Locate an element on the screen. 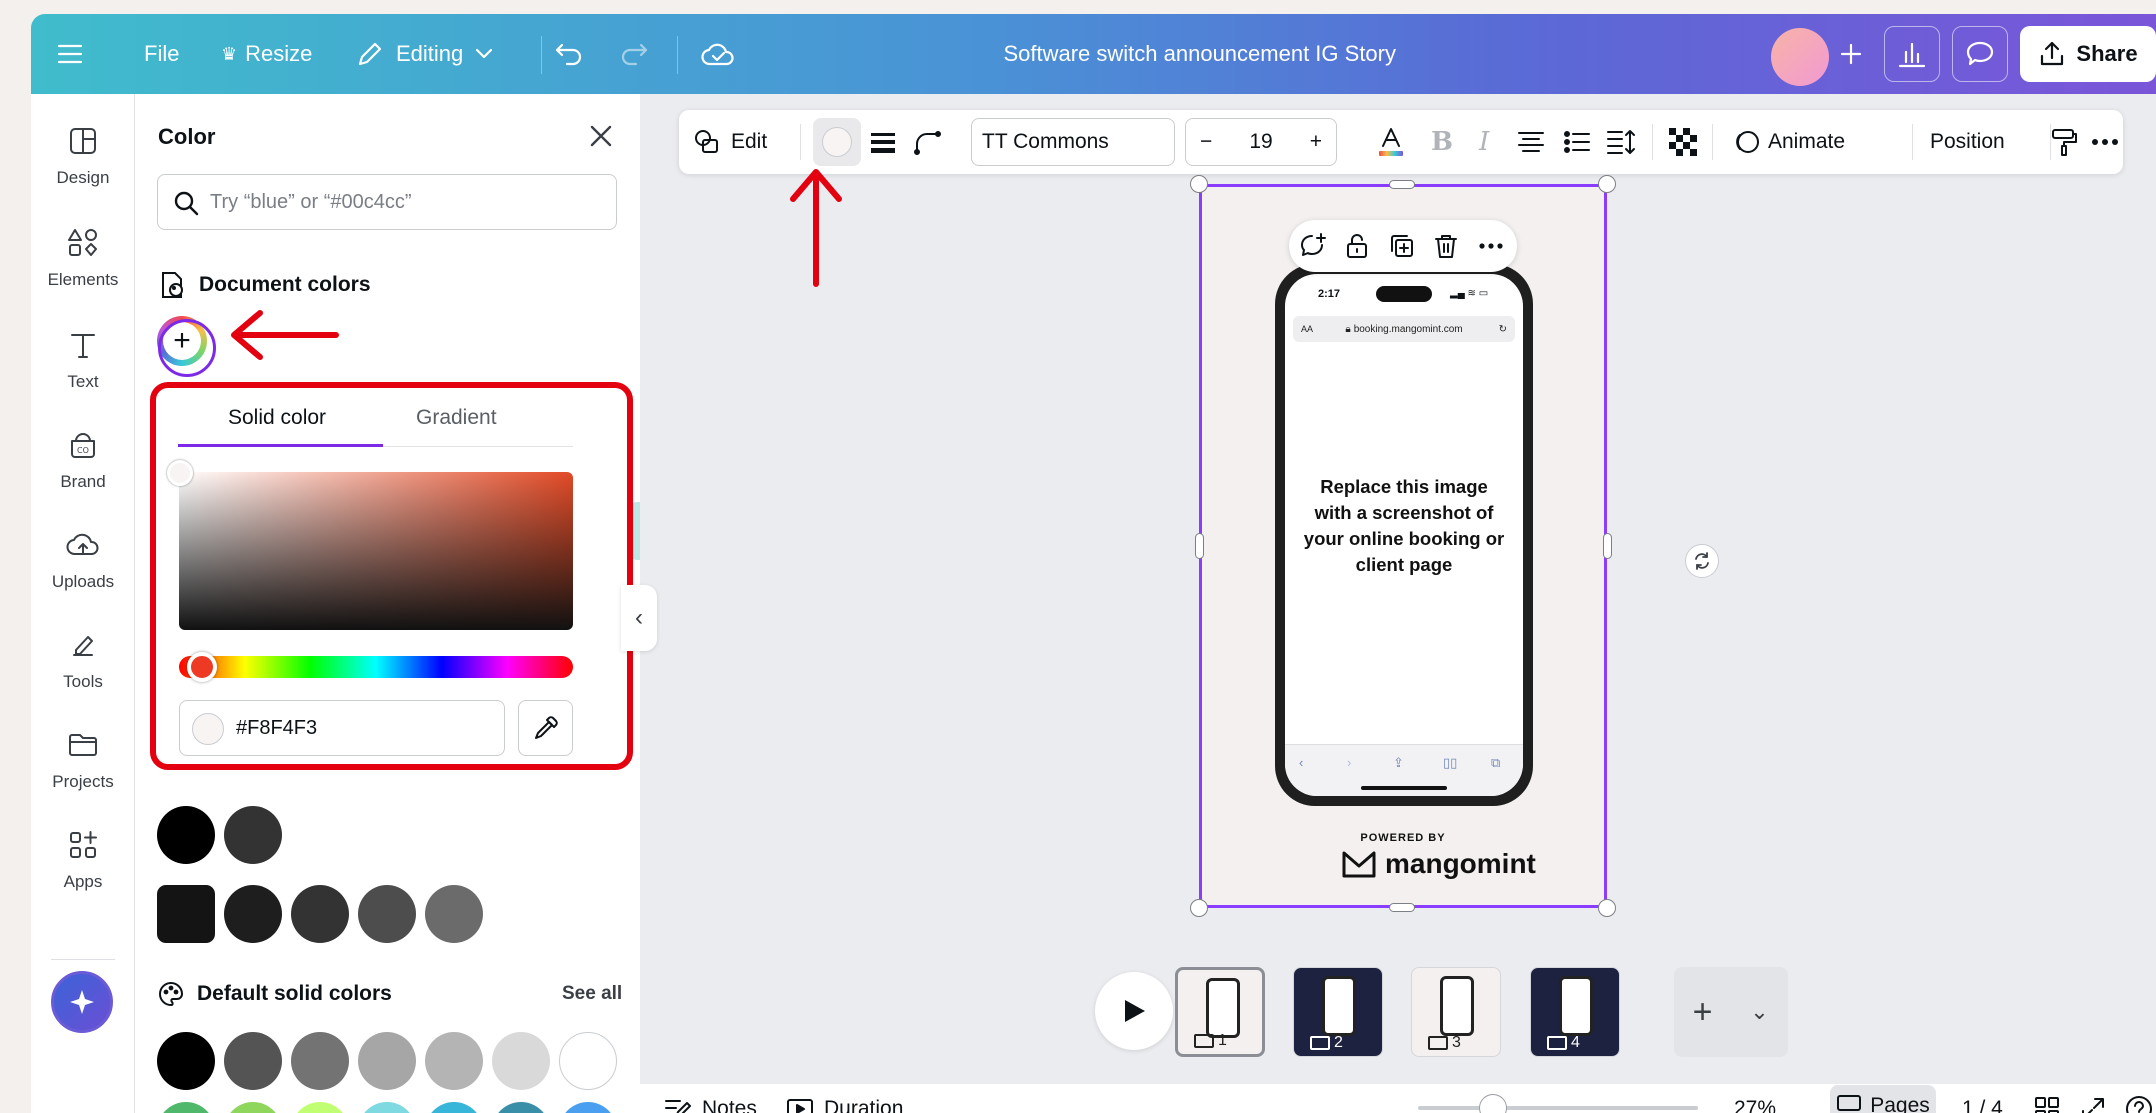  more-actions-button is located at coordinates (1491, 246).